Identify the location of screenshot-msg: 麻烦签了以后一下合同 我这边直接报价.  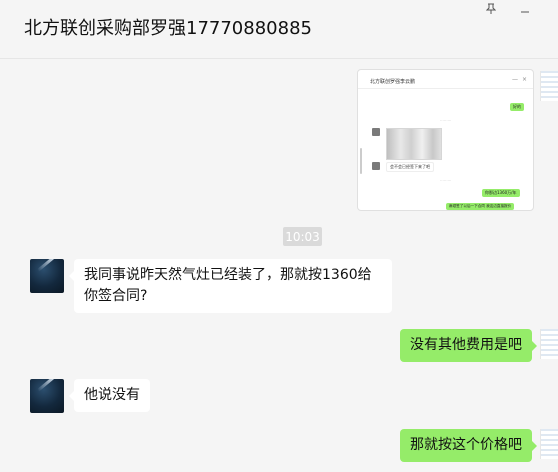
(480, 206).